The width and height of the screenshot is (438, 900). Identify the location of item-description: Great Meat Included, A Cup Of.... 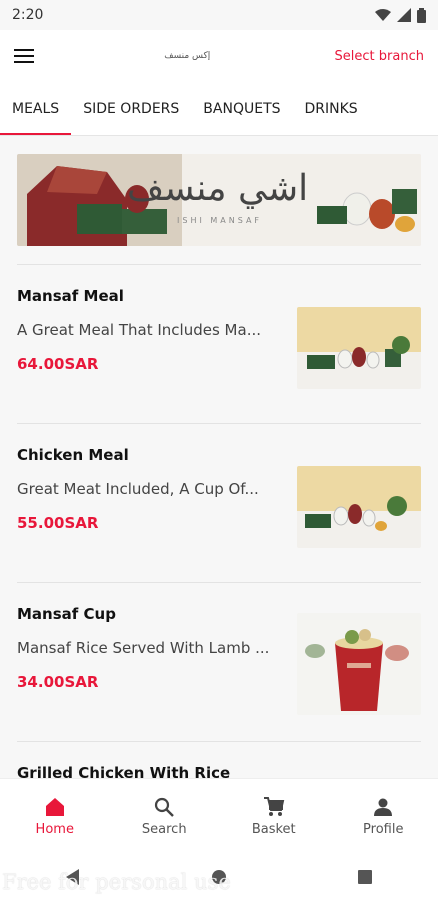
(138, 489).